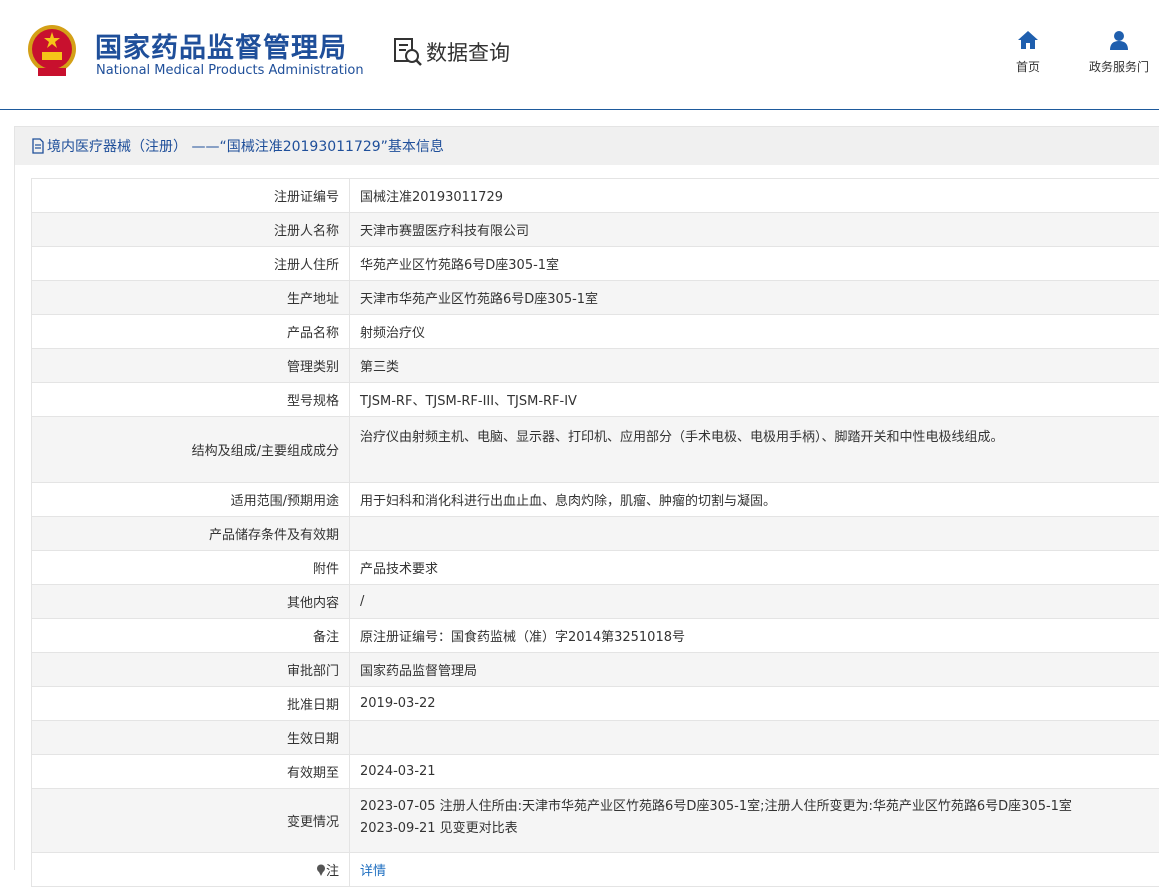 The image size is (1159, 887). I want to click on row-label: 其他内容, so click(191, 602).